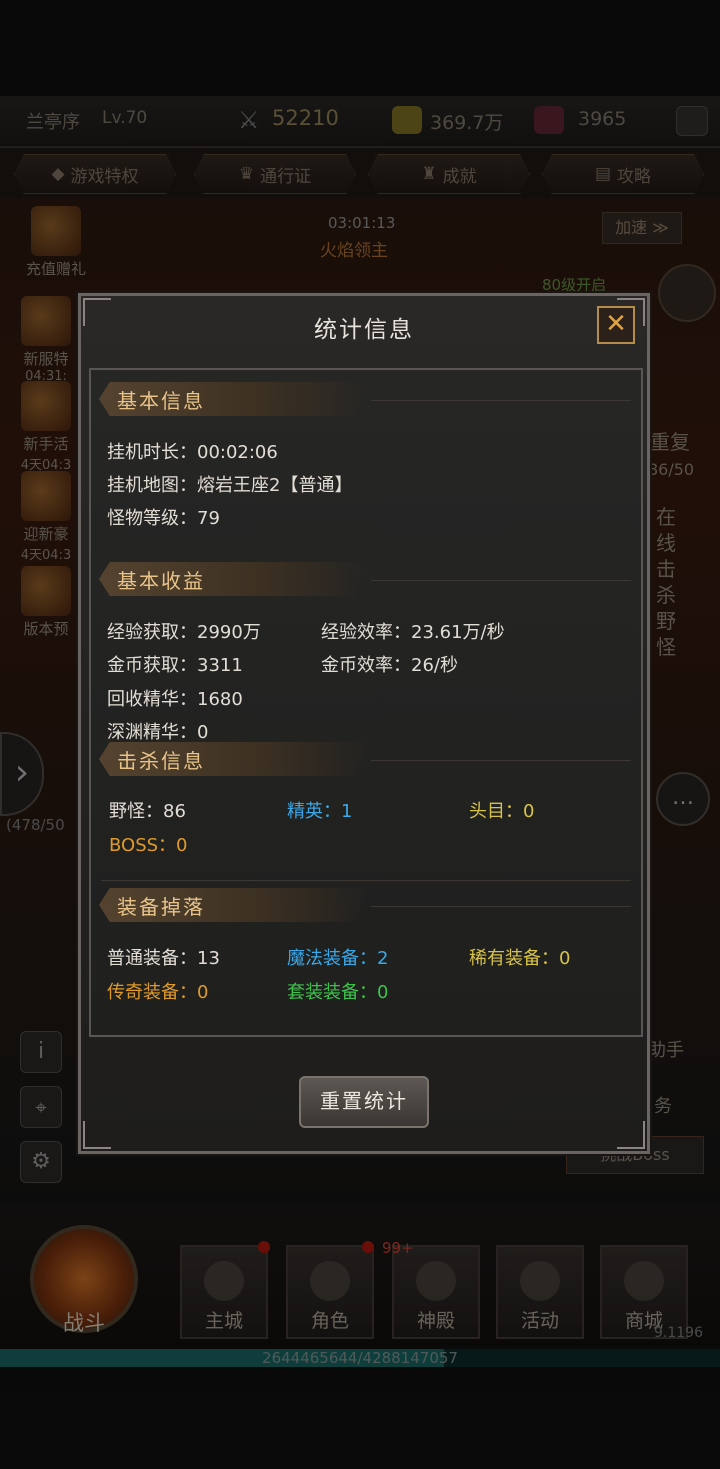 This screenshot has width=720, height=1469. Describe the element at coordinates (389, 665) in the screenshot. I see `gold-rate: 金币效率：26/秒` at that location.